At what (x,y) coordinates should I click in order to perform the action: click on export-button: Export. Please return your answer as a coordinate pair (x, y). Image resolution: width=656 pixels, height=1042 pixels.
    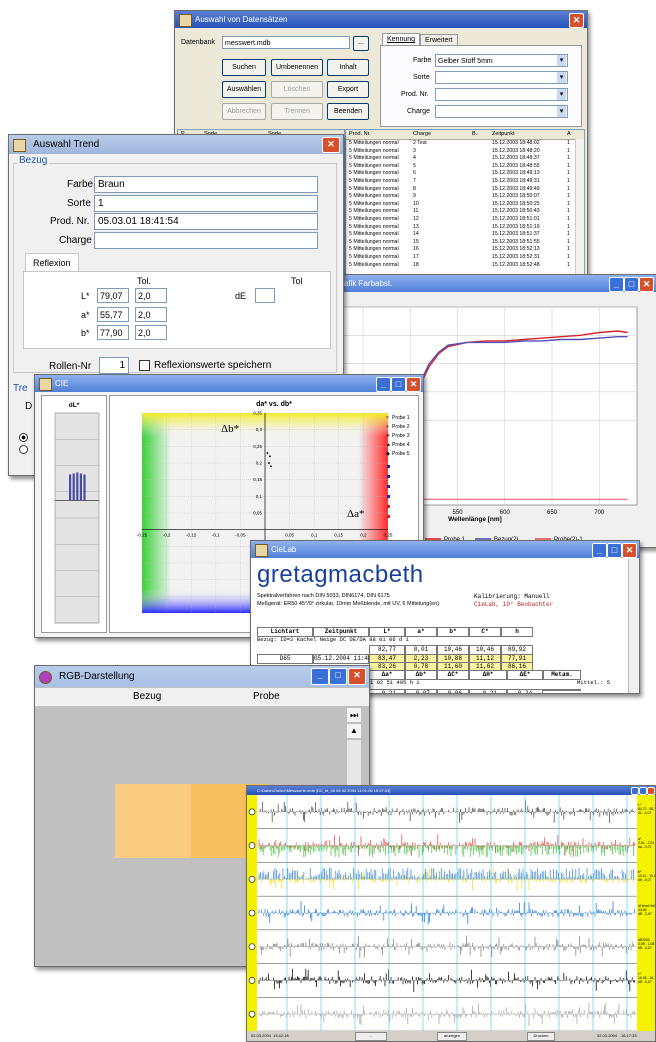
    Looking at the image, I should click on (348, 89).